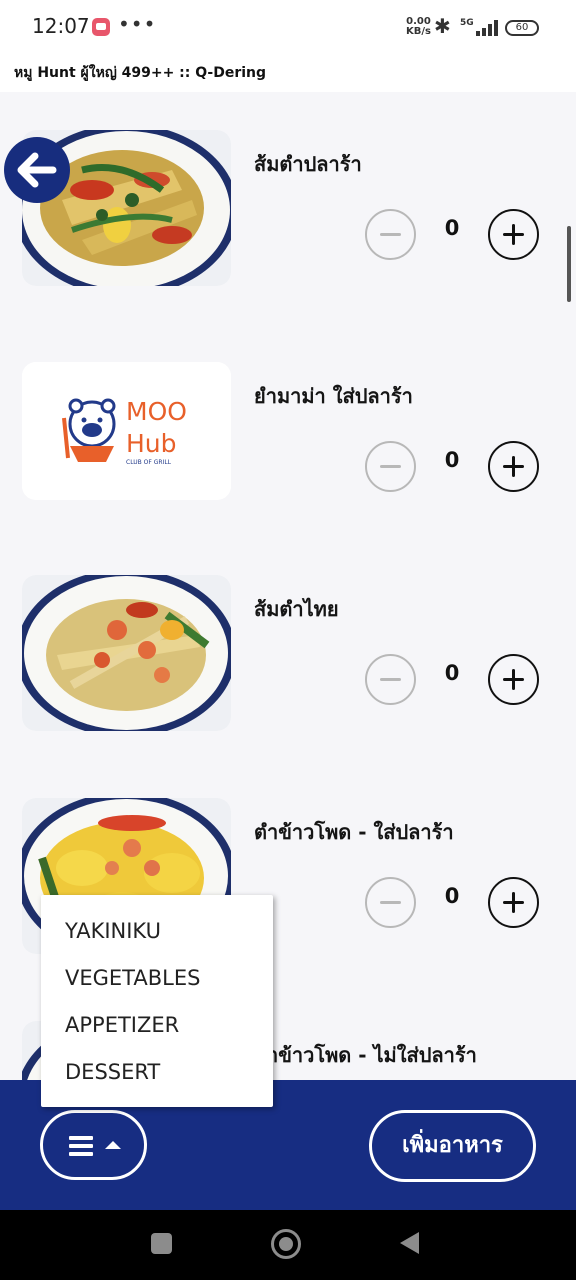 Image resolution: width=576 pixels, height=1280 pixels. I want to click on status-bar: 12:07 ••• 0.00 KB/s ✱ 5G 60, so click(288, 28).